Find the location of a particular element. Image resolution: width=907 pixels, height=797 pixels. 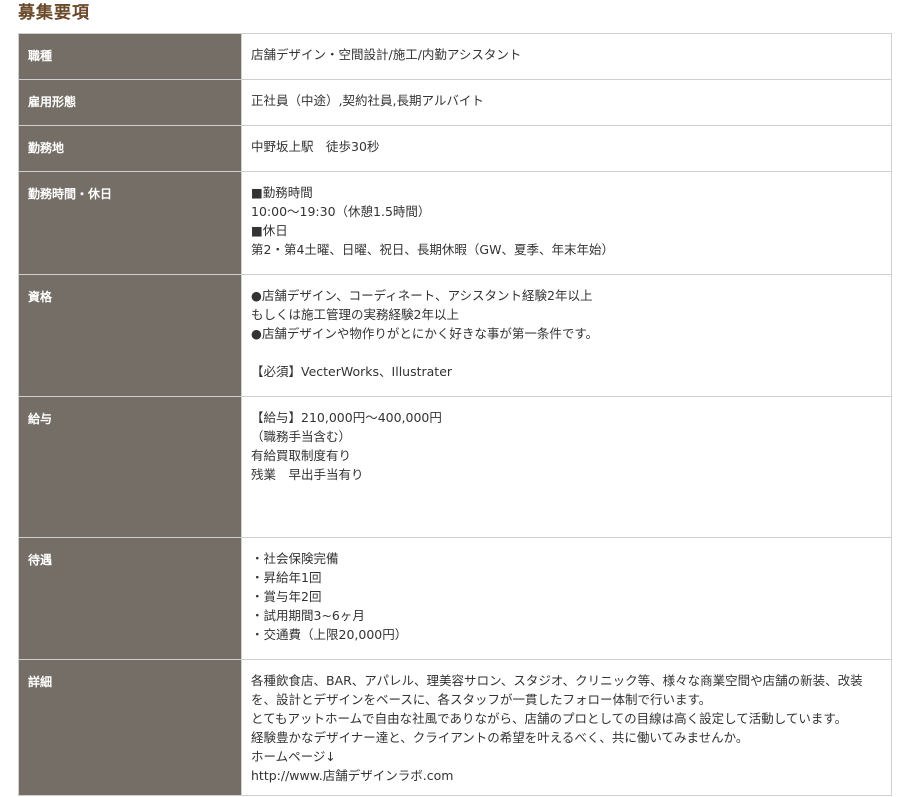

row-label-benefits: 待遇 is located at coordinates (130, 598).